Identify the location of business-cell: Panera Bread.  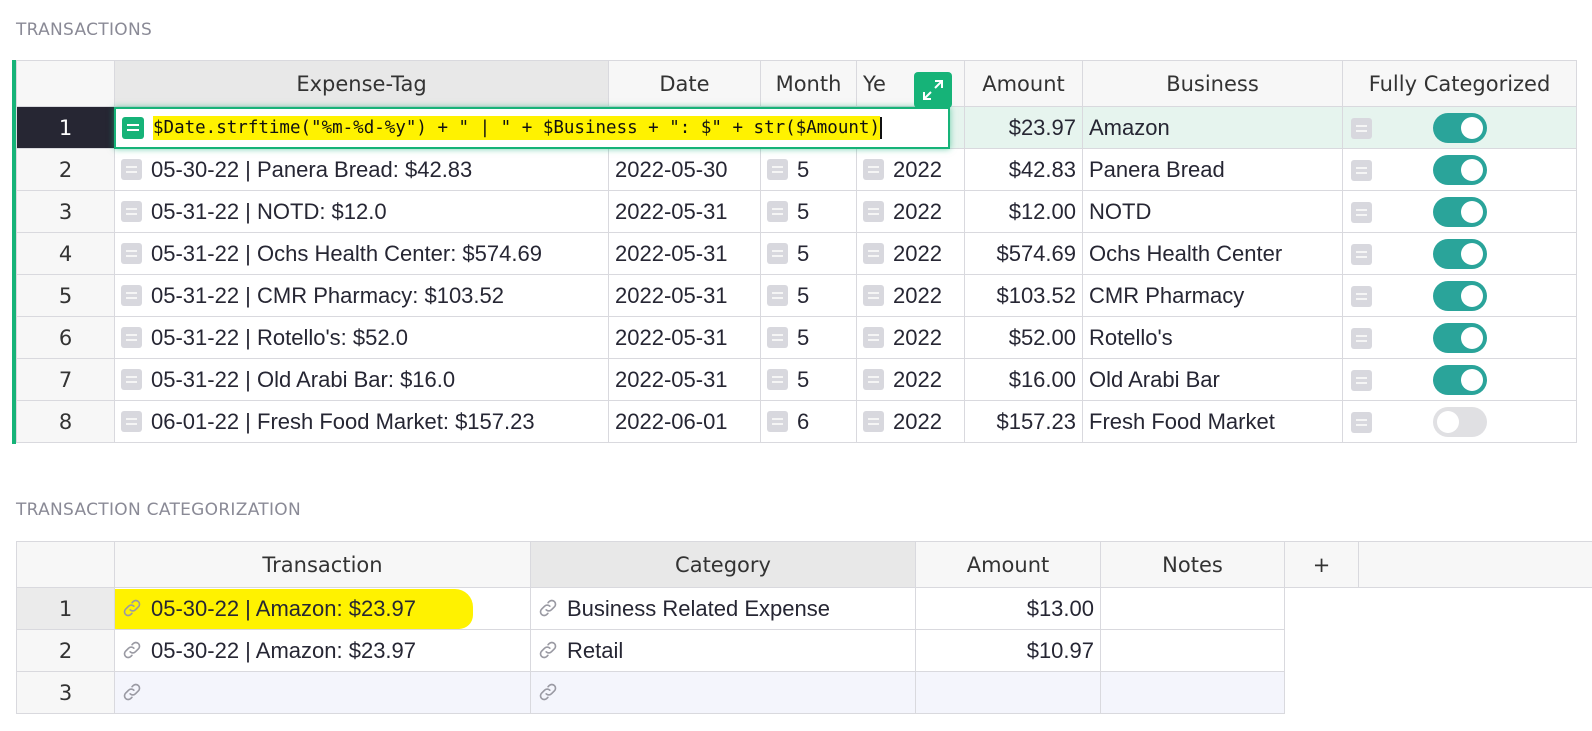
(1212, 169).